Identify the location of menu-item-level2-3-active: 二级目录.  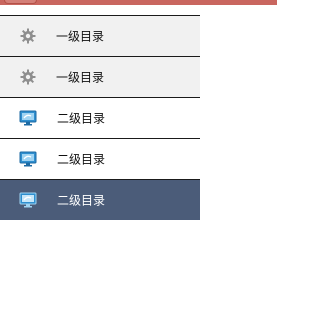
(100, 200).